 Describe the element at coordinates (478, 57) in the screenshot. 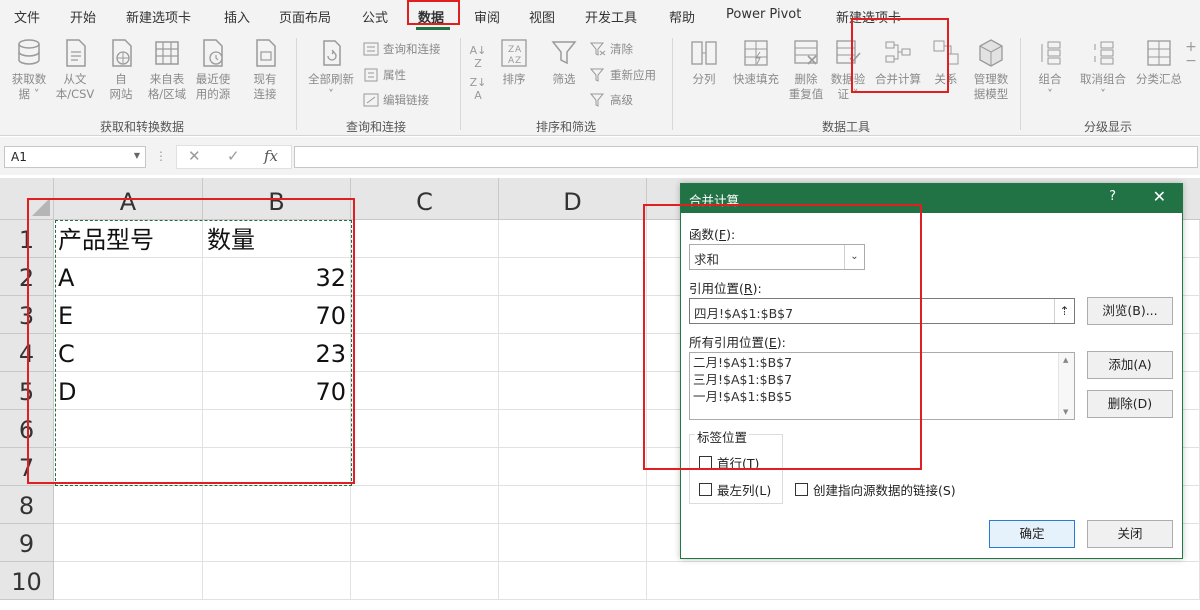

I see `sort-az-button: A↓ Z` at that location.